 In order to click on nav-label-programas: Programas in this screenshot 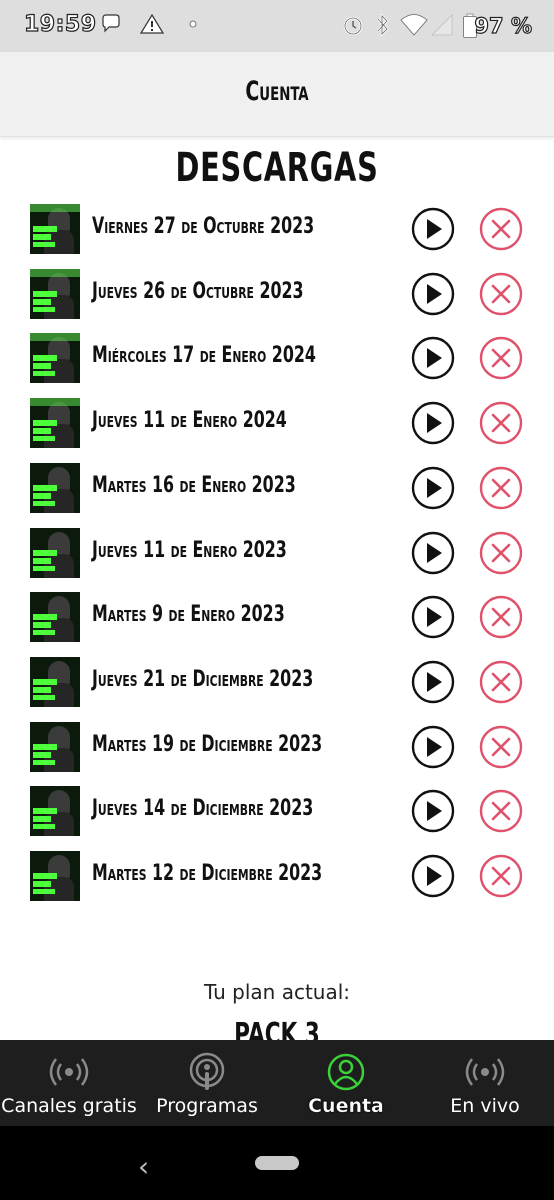, I will do `click(207, 1106)`.